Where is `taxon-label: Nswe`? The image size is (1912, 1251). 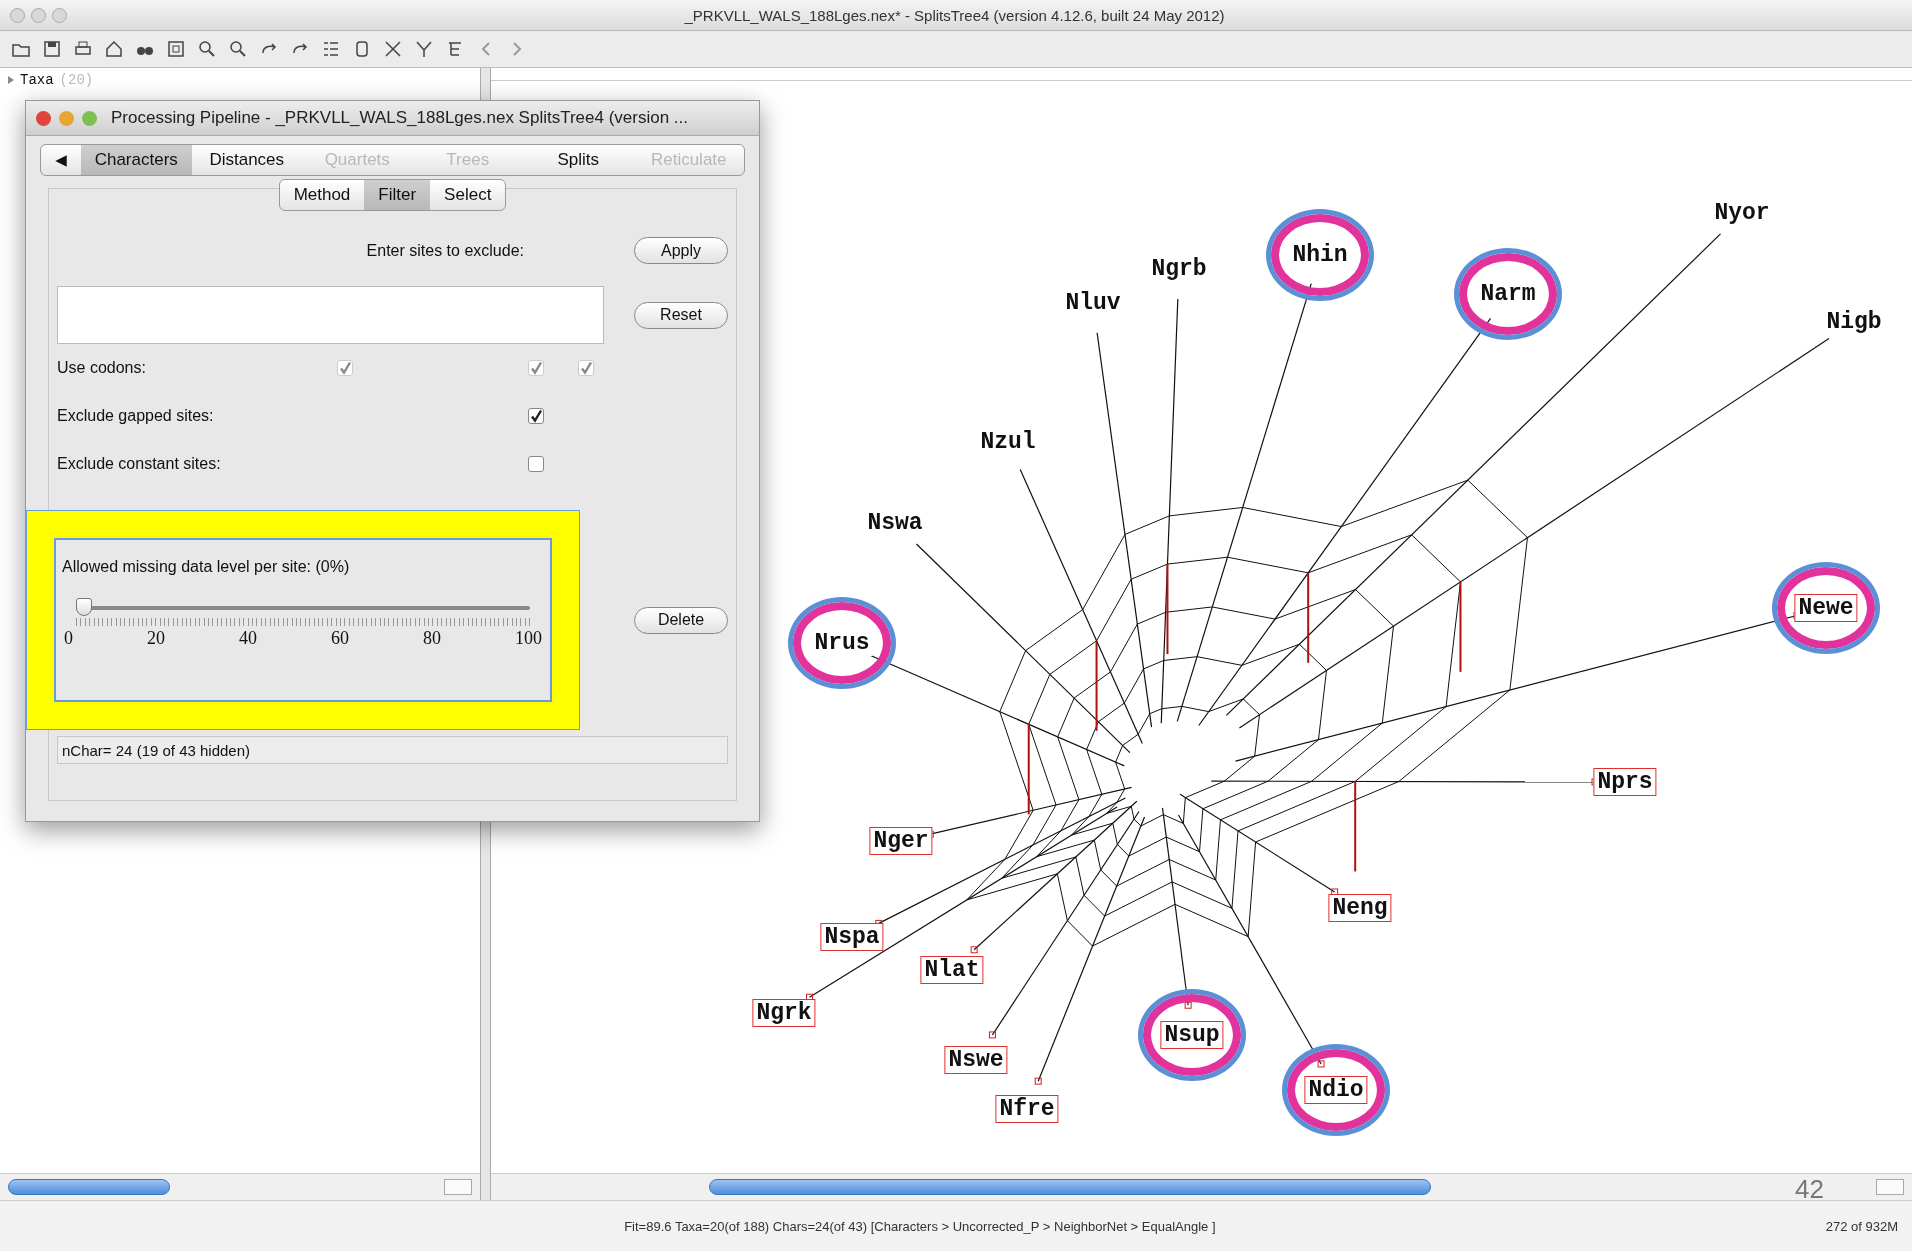
taxon-label: Nswe is located at coordinates (976, 1060).